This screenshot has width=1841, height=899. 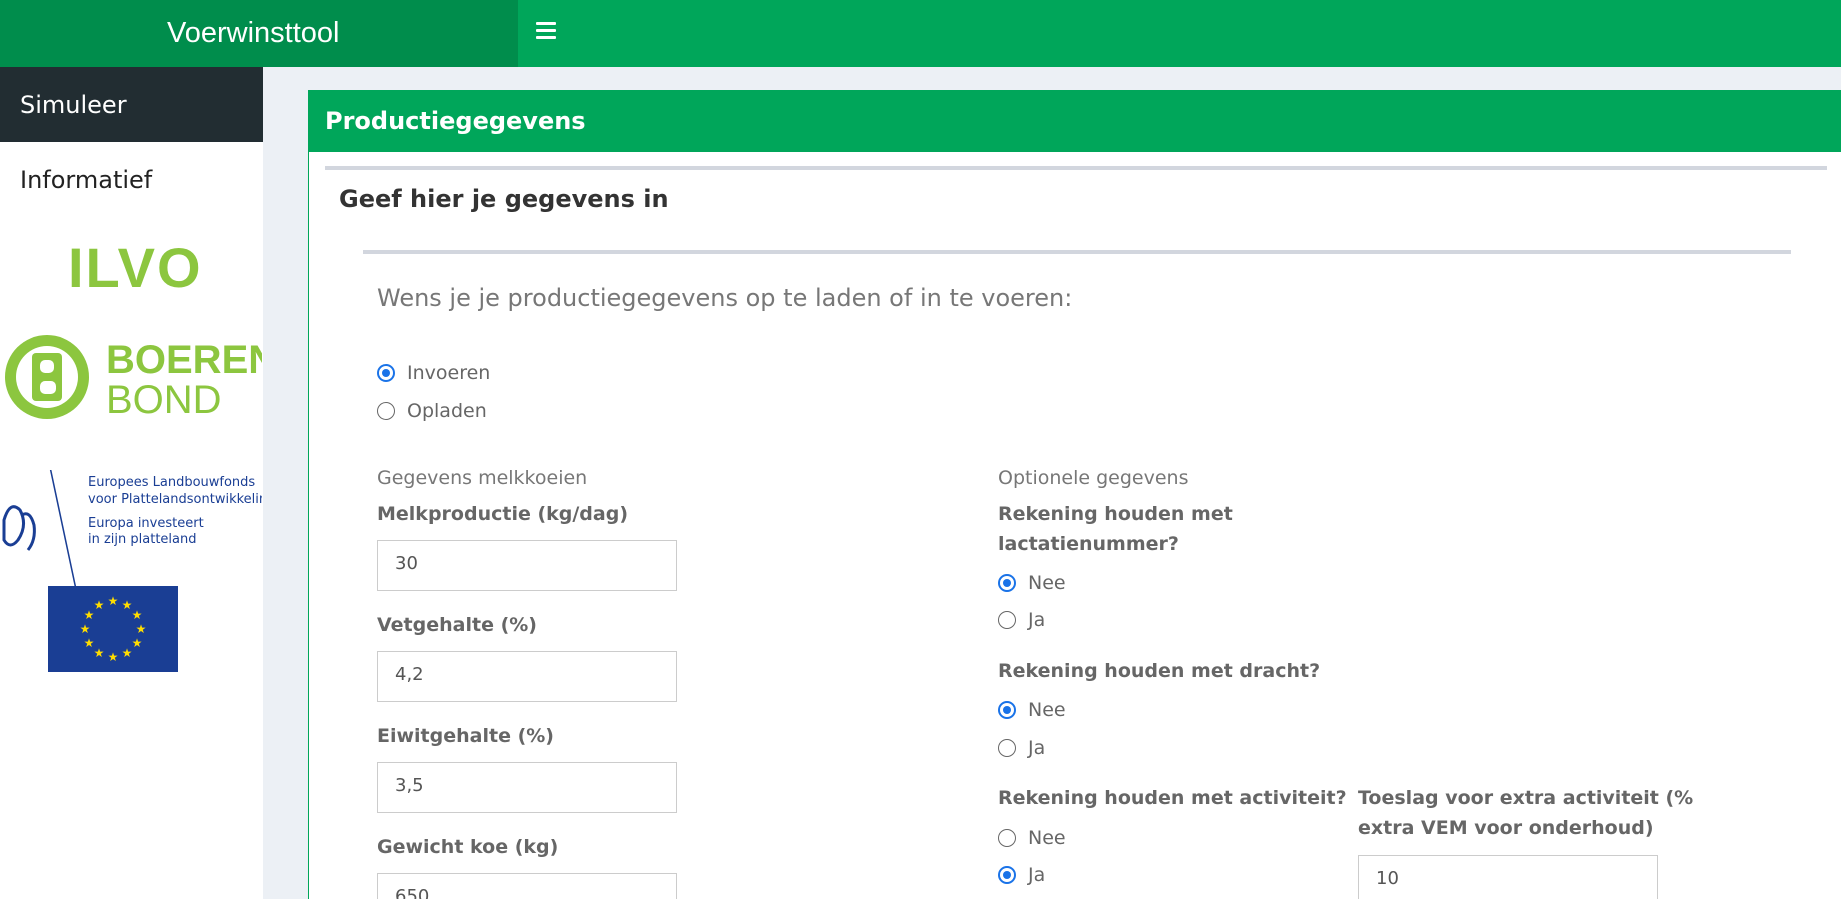 What do you see at coordinates (527, 676) in the screenshot?
I see `vetgehalte-input: 4,2` at bounding box center [527, 676].